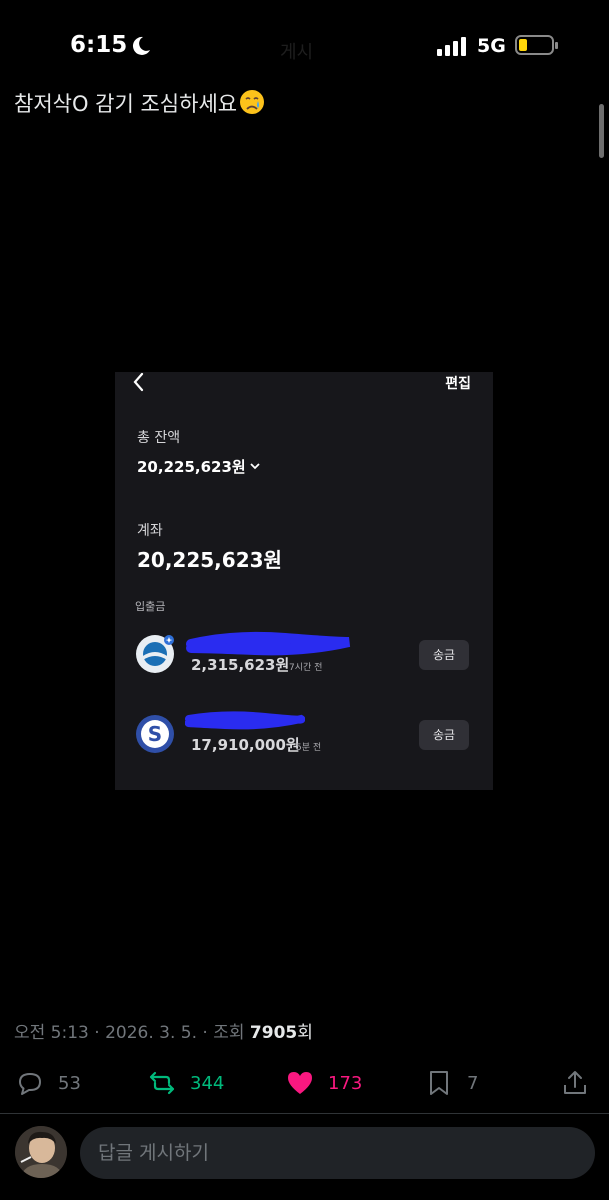 Image resolution: width=609 pixels, height=1200 pixels. I want to click on heart-icon, so click(300, 1083).